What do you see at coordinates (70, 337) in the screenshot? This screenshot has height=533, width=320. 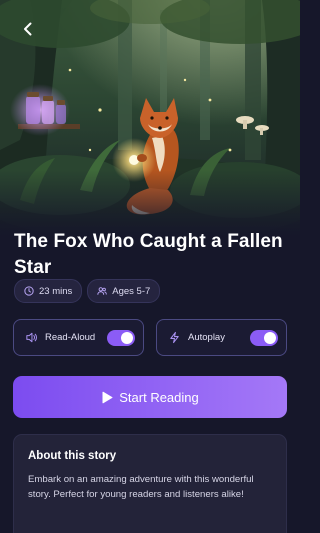 I see `read-aloud-label: Read-Aloud` at bounding box center [70, 337].